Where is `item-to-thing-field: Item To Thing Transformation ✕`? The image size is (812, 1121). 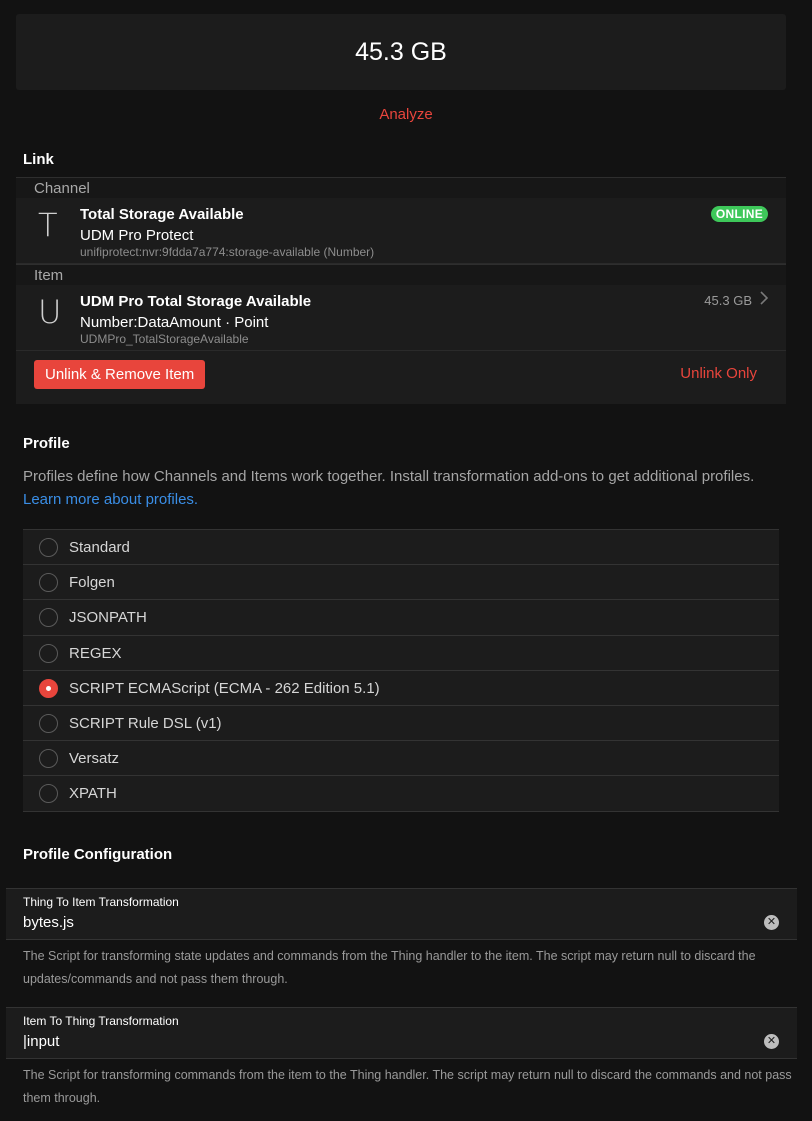
item-to-thing-field: Item To Thing Transformation ✕ is located at coordinates (401, 1033).